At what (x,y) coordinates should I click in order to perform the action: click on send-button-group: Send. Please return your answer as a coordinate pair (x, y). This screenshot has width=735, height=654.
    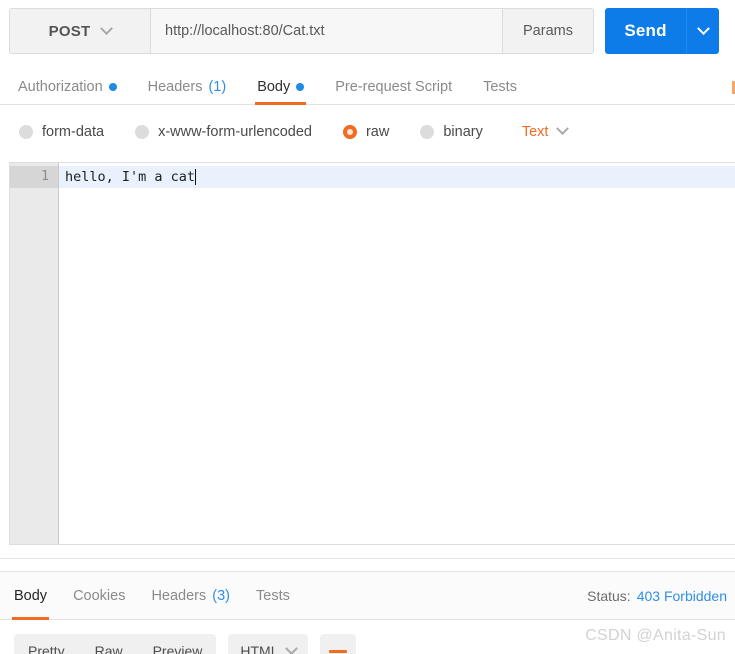
    Looking at the image, I should click on (662, 31).